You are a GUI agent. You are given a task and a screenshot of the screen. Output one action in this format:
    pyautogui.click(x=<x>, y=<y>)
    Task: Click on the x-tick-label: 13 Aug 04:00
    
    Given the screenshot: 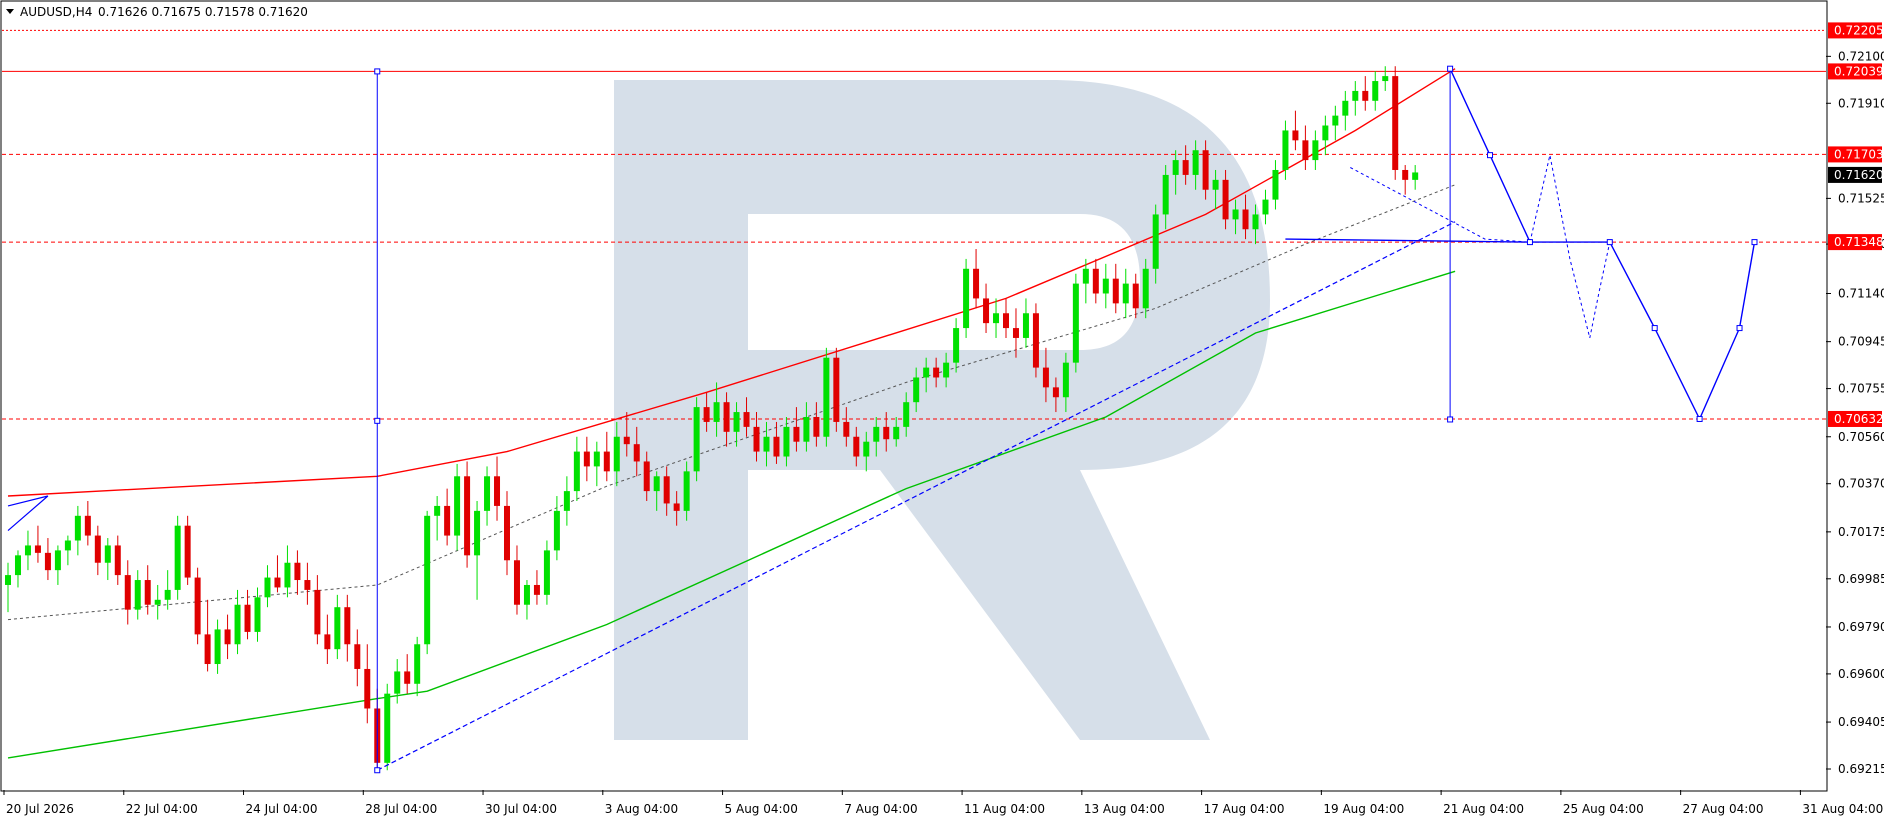 What is the action you would take?
    pyautogui.click(x=1124, y=809)
    